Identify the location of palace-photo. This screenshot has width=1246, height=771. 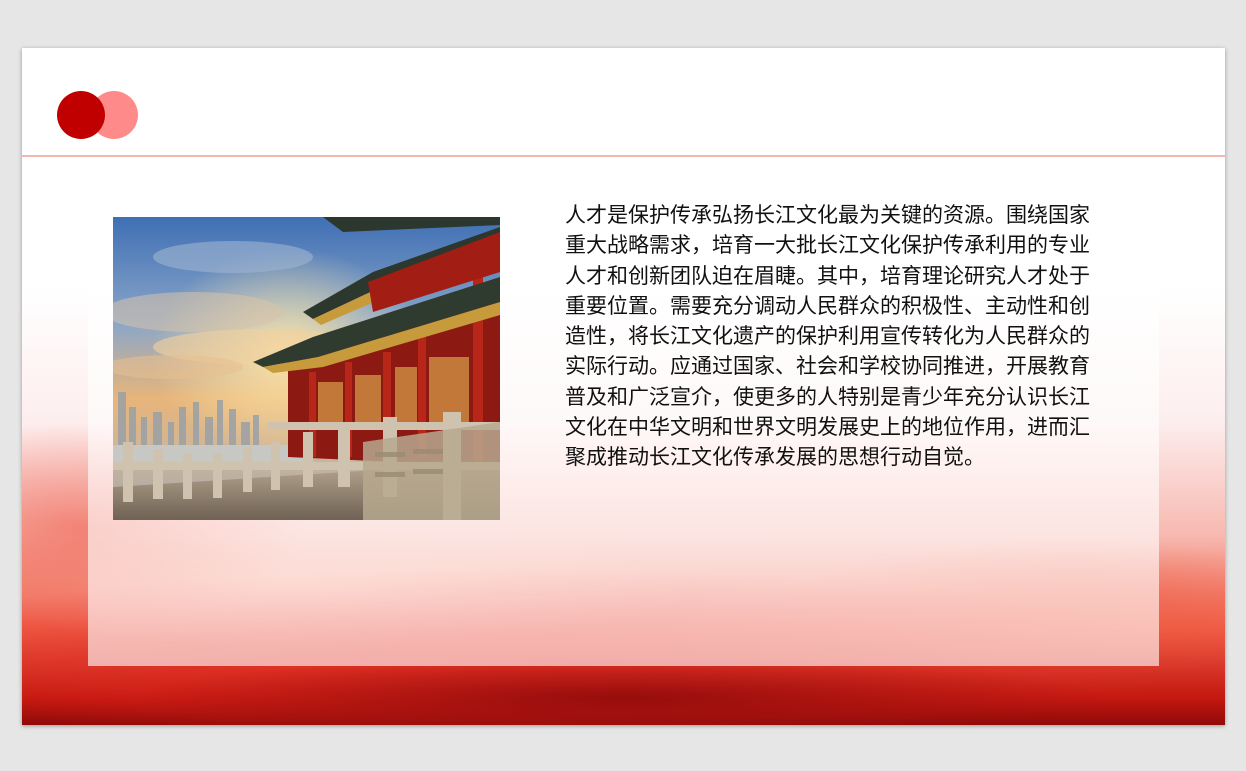
(306, 368).